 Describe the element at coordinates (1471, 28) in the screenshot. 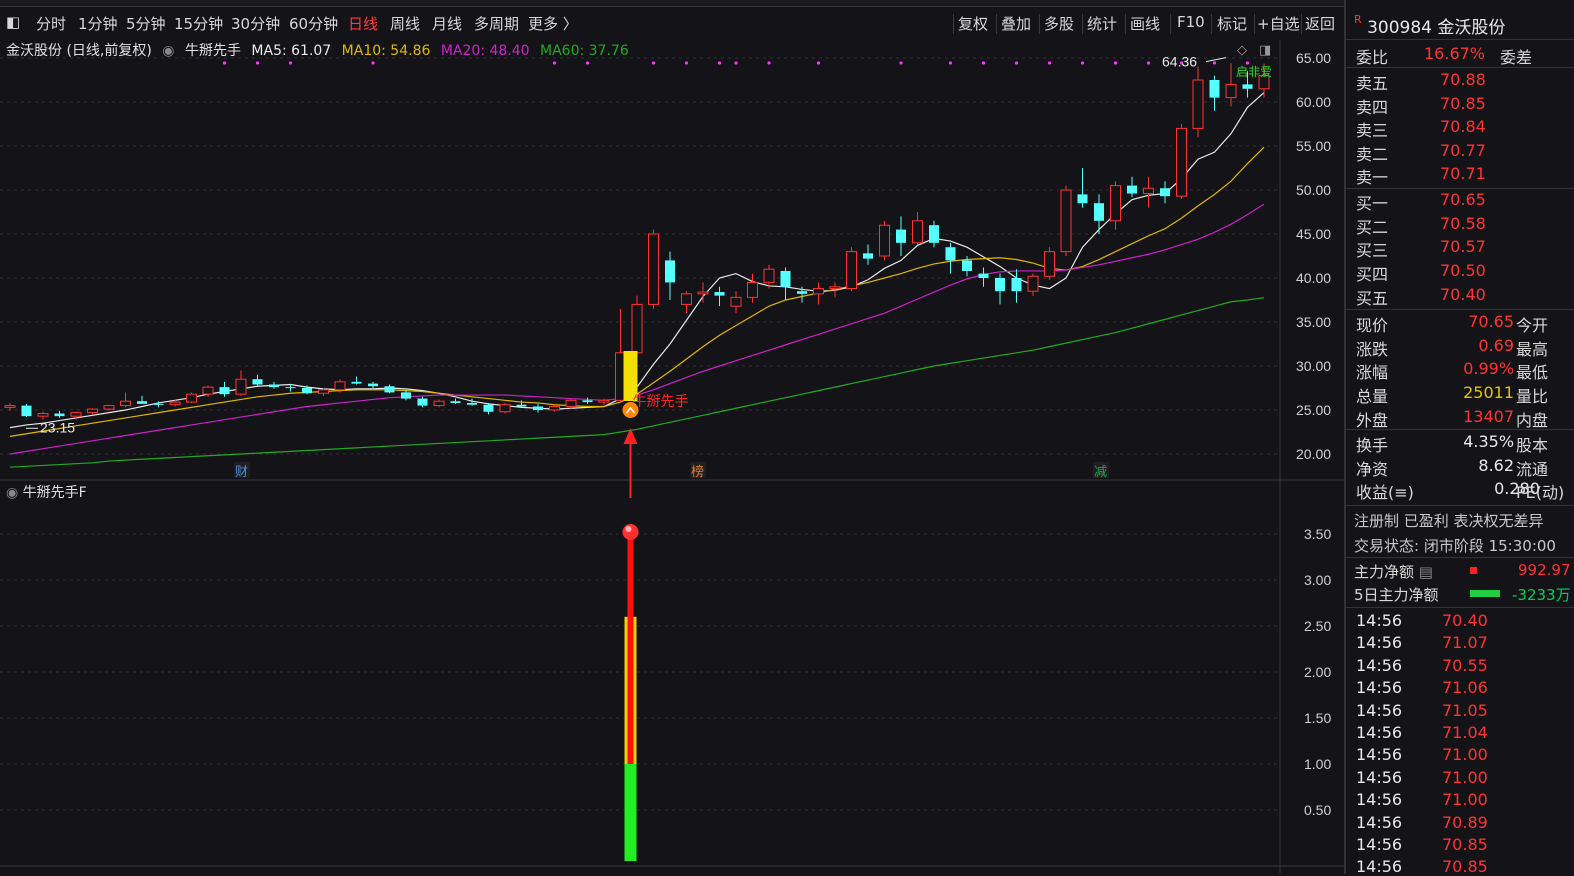

I see `stock-name: 金沃股份` at that location.